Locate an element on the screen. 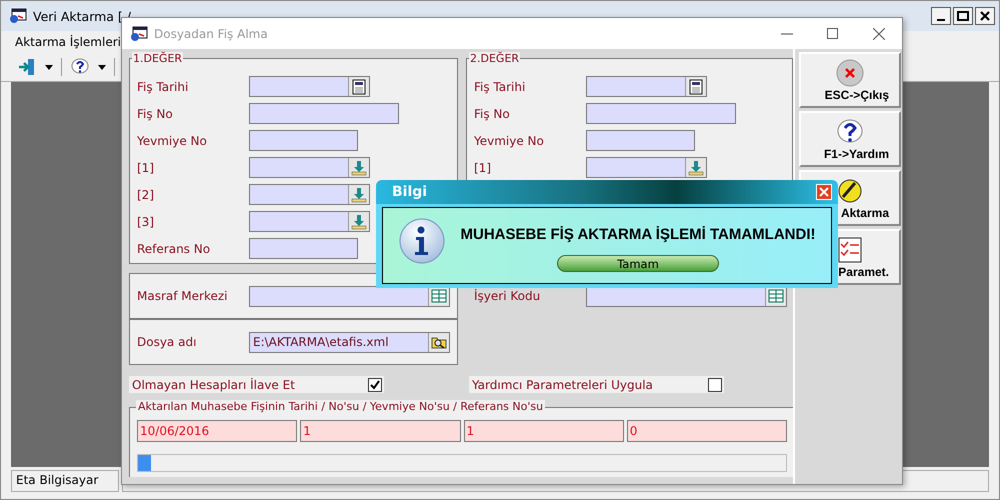  toolbar-button: ESC->Çıkış is located at coordinates (850, 80).